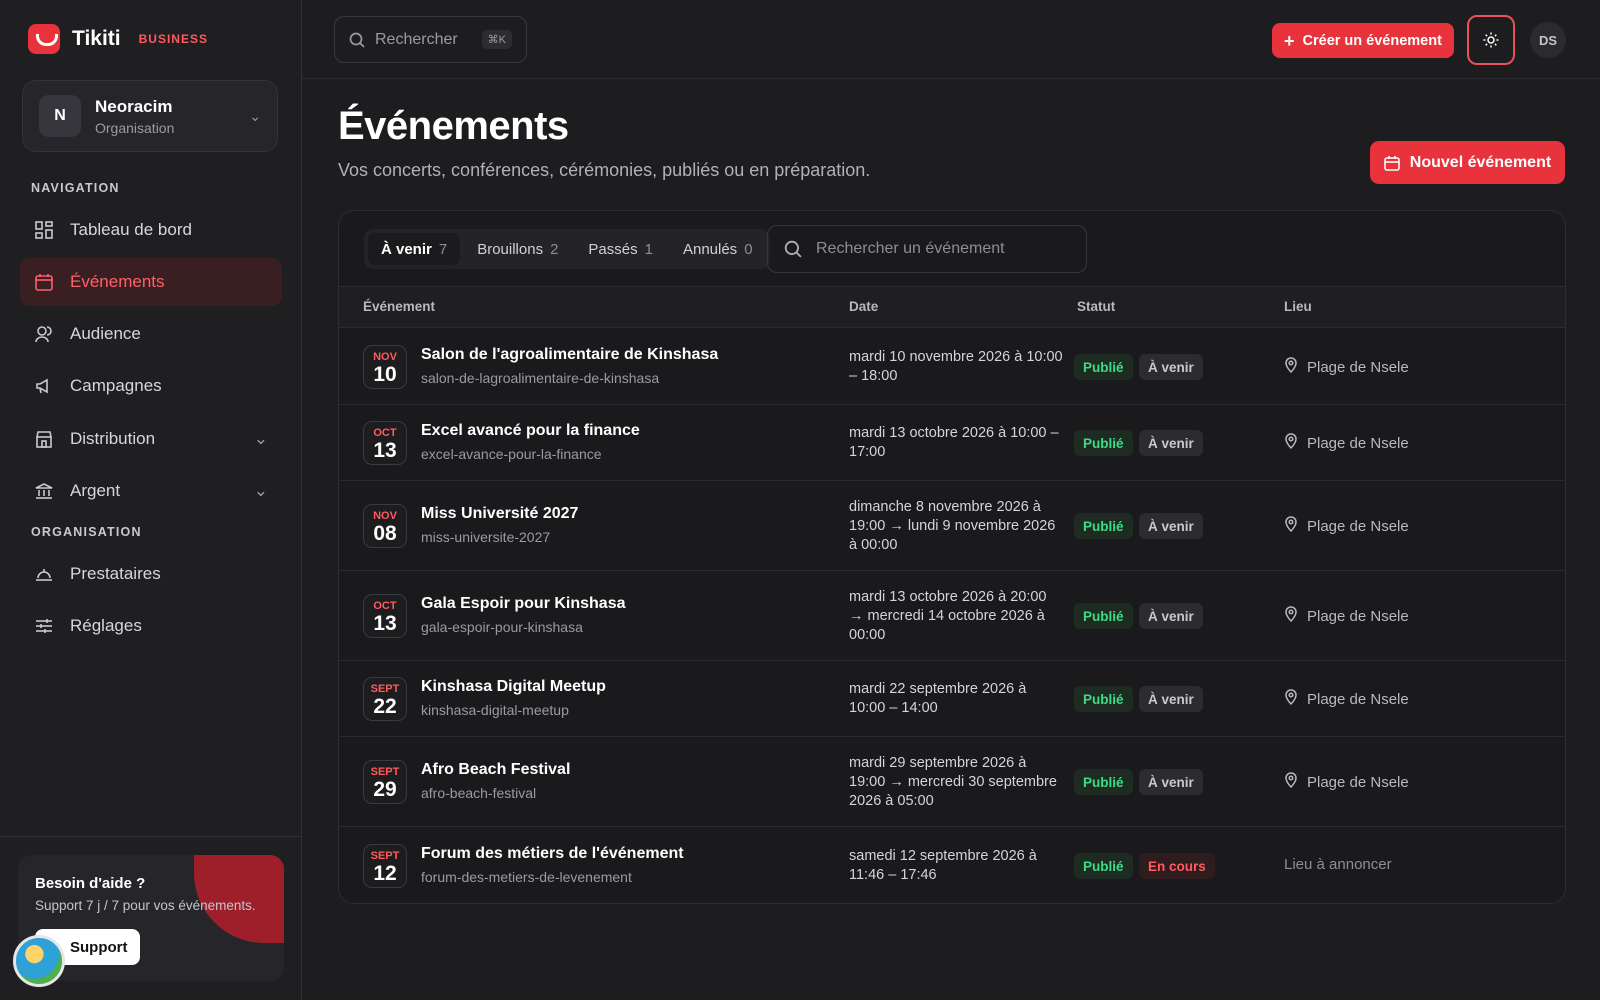 This screenshot has height=1000, width=1600. I want to click on event-slug: kinshasa-digital-meetup, so click(495, 710).